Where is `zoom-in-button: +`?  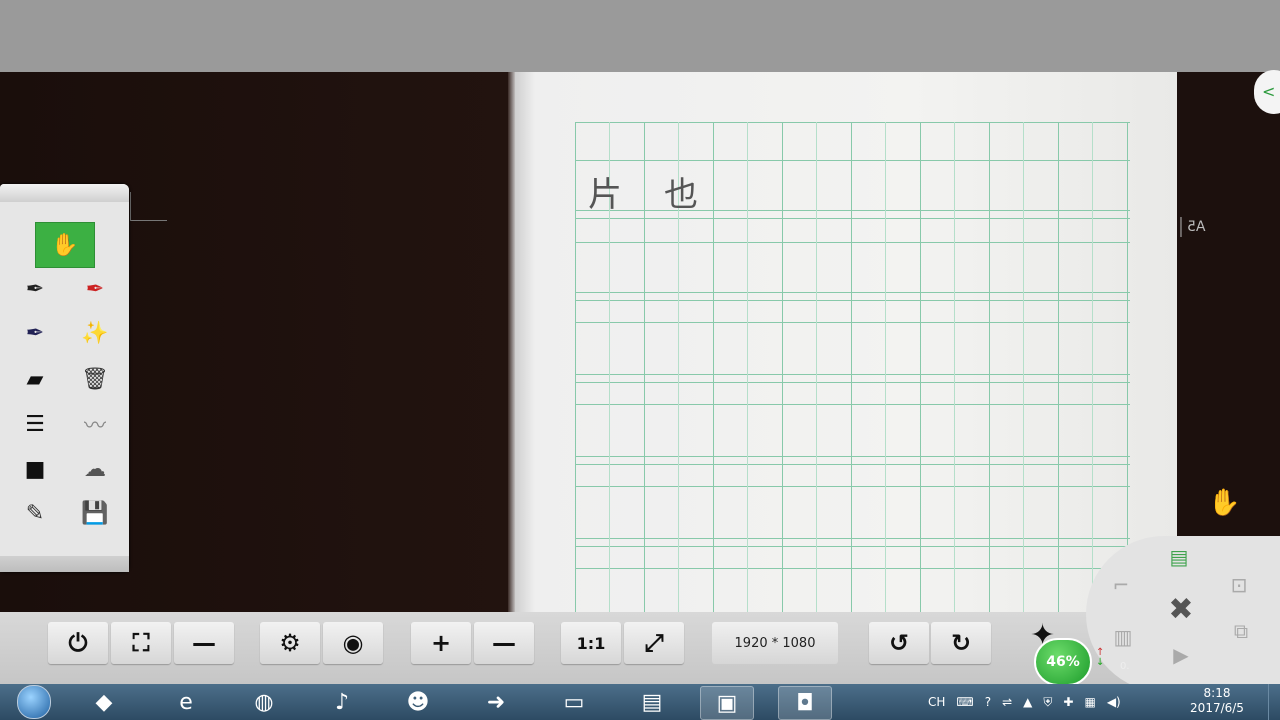
zoom-in-button: + is located at coordinates (441, 643).